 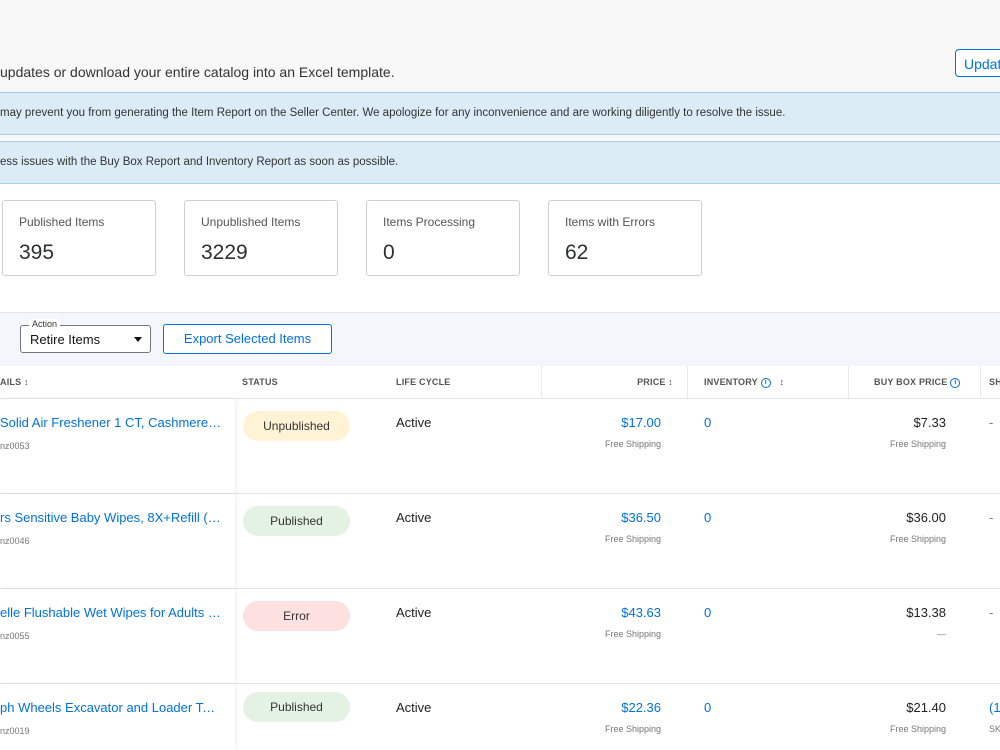 What do you see at coordinates (14, 382) in the screenshot?
I see `column-header-details: AILS ↕` at bounding box center [14, 382].